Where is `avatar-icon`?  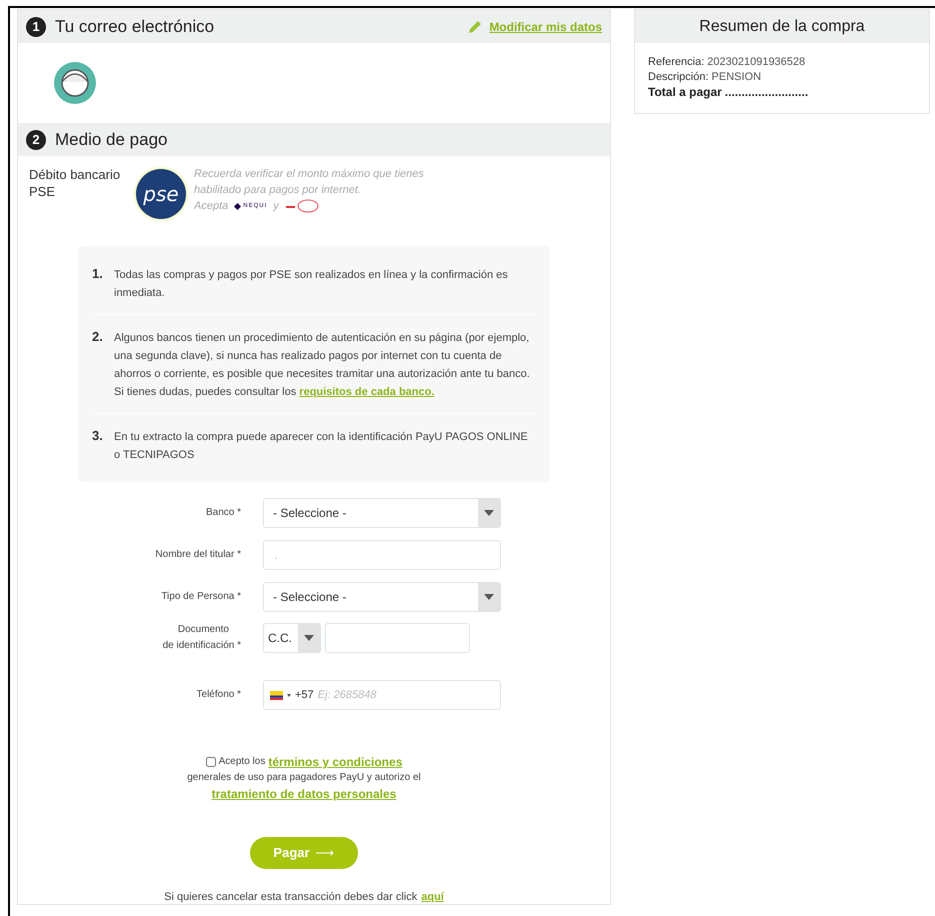 avatar-icon is located at coordinates (75, 83).